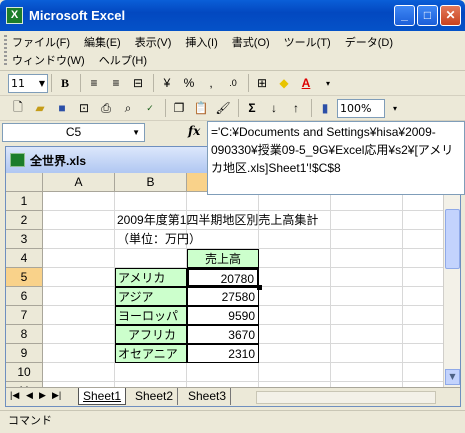 The width and height of the screenshot is (465, 433). Describe the element at coordinates (274, 108) in the screenshot. I see `sort-ascending-icon: ↓` at that location.